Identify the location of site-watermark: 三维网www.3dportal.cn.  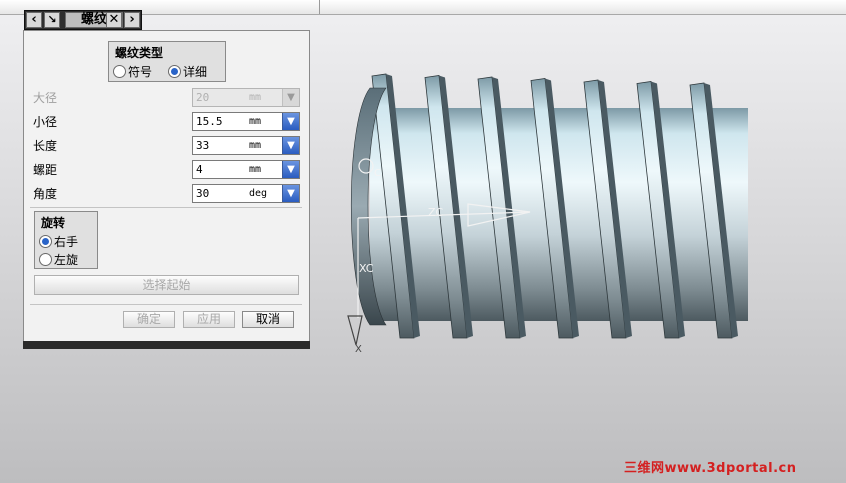
(710, 468).